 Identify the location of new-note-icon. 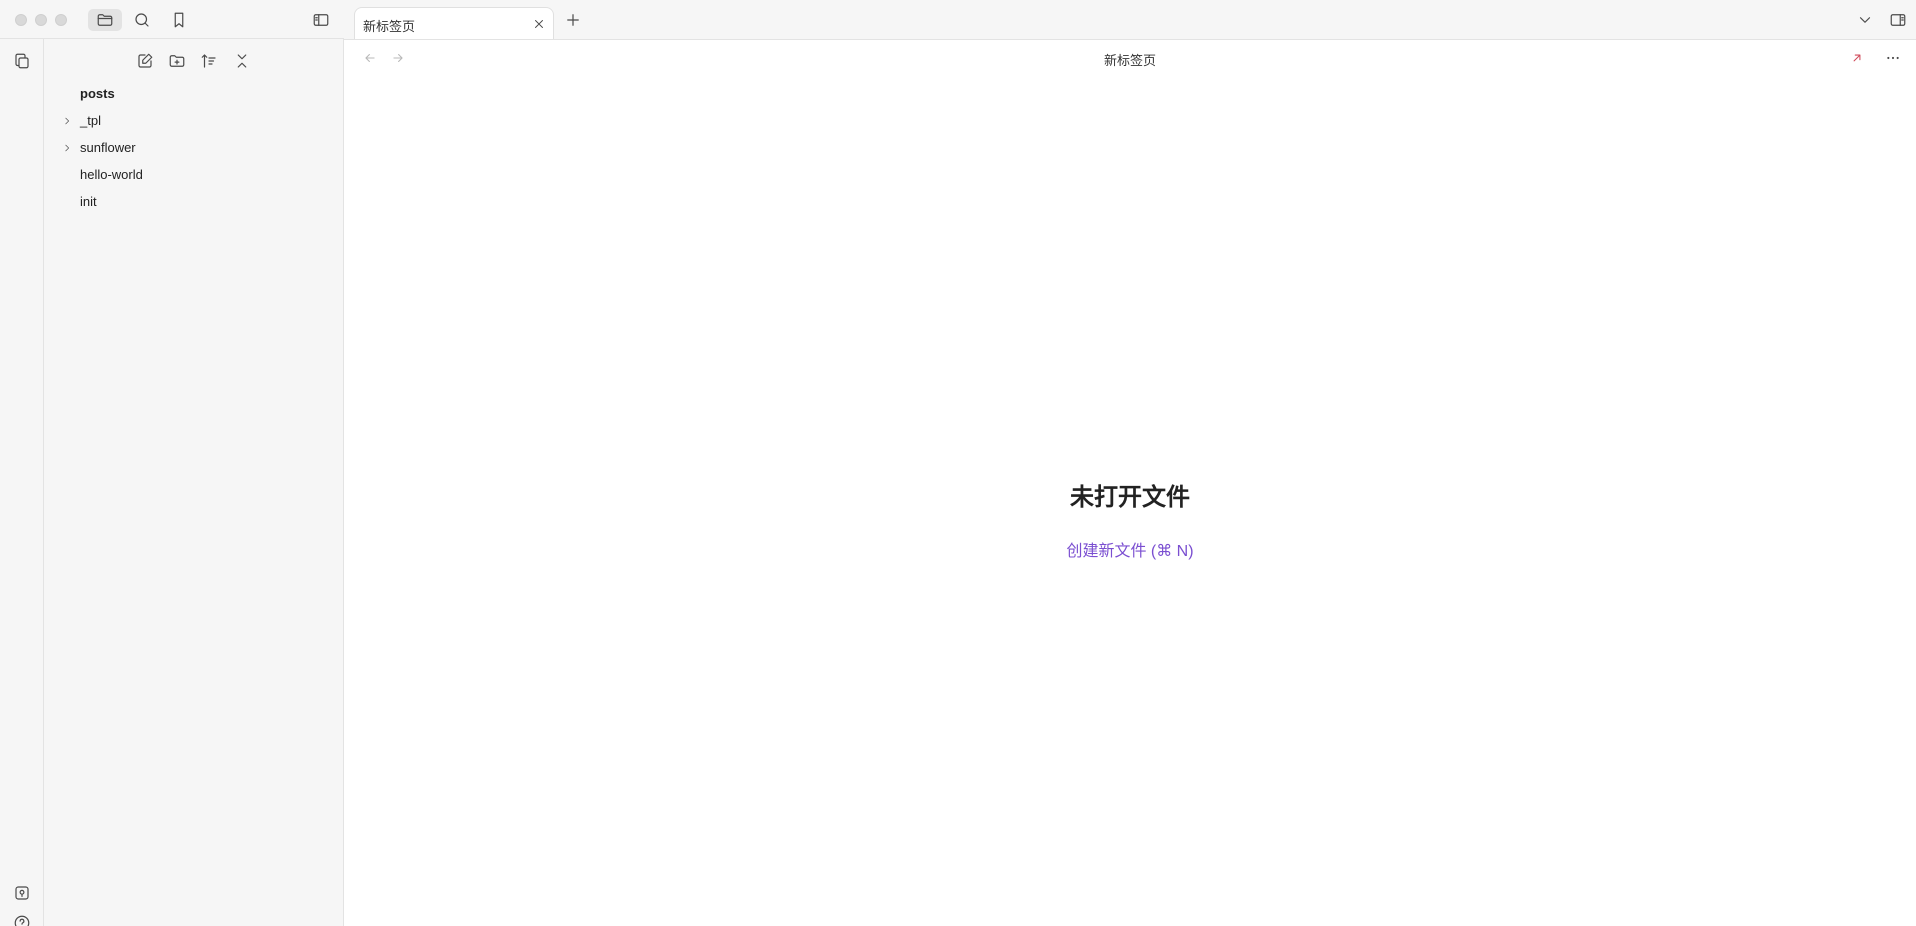
(145, 60).